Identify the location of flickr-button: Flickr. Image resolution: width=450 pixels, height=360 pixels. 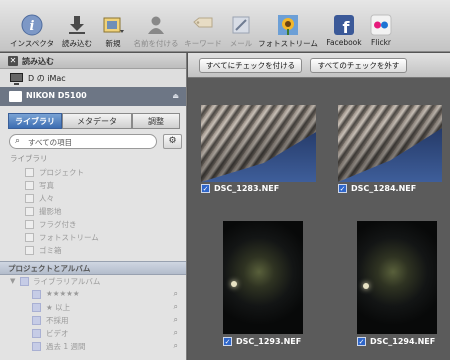
(381, 26).